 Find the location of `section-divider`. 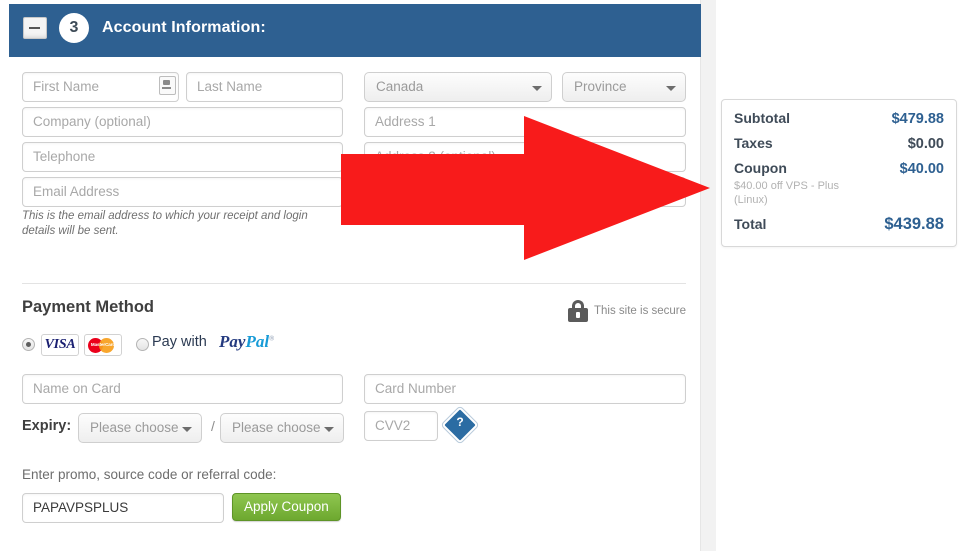

section-divider is located at coordinates (354, 283).